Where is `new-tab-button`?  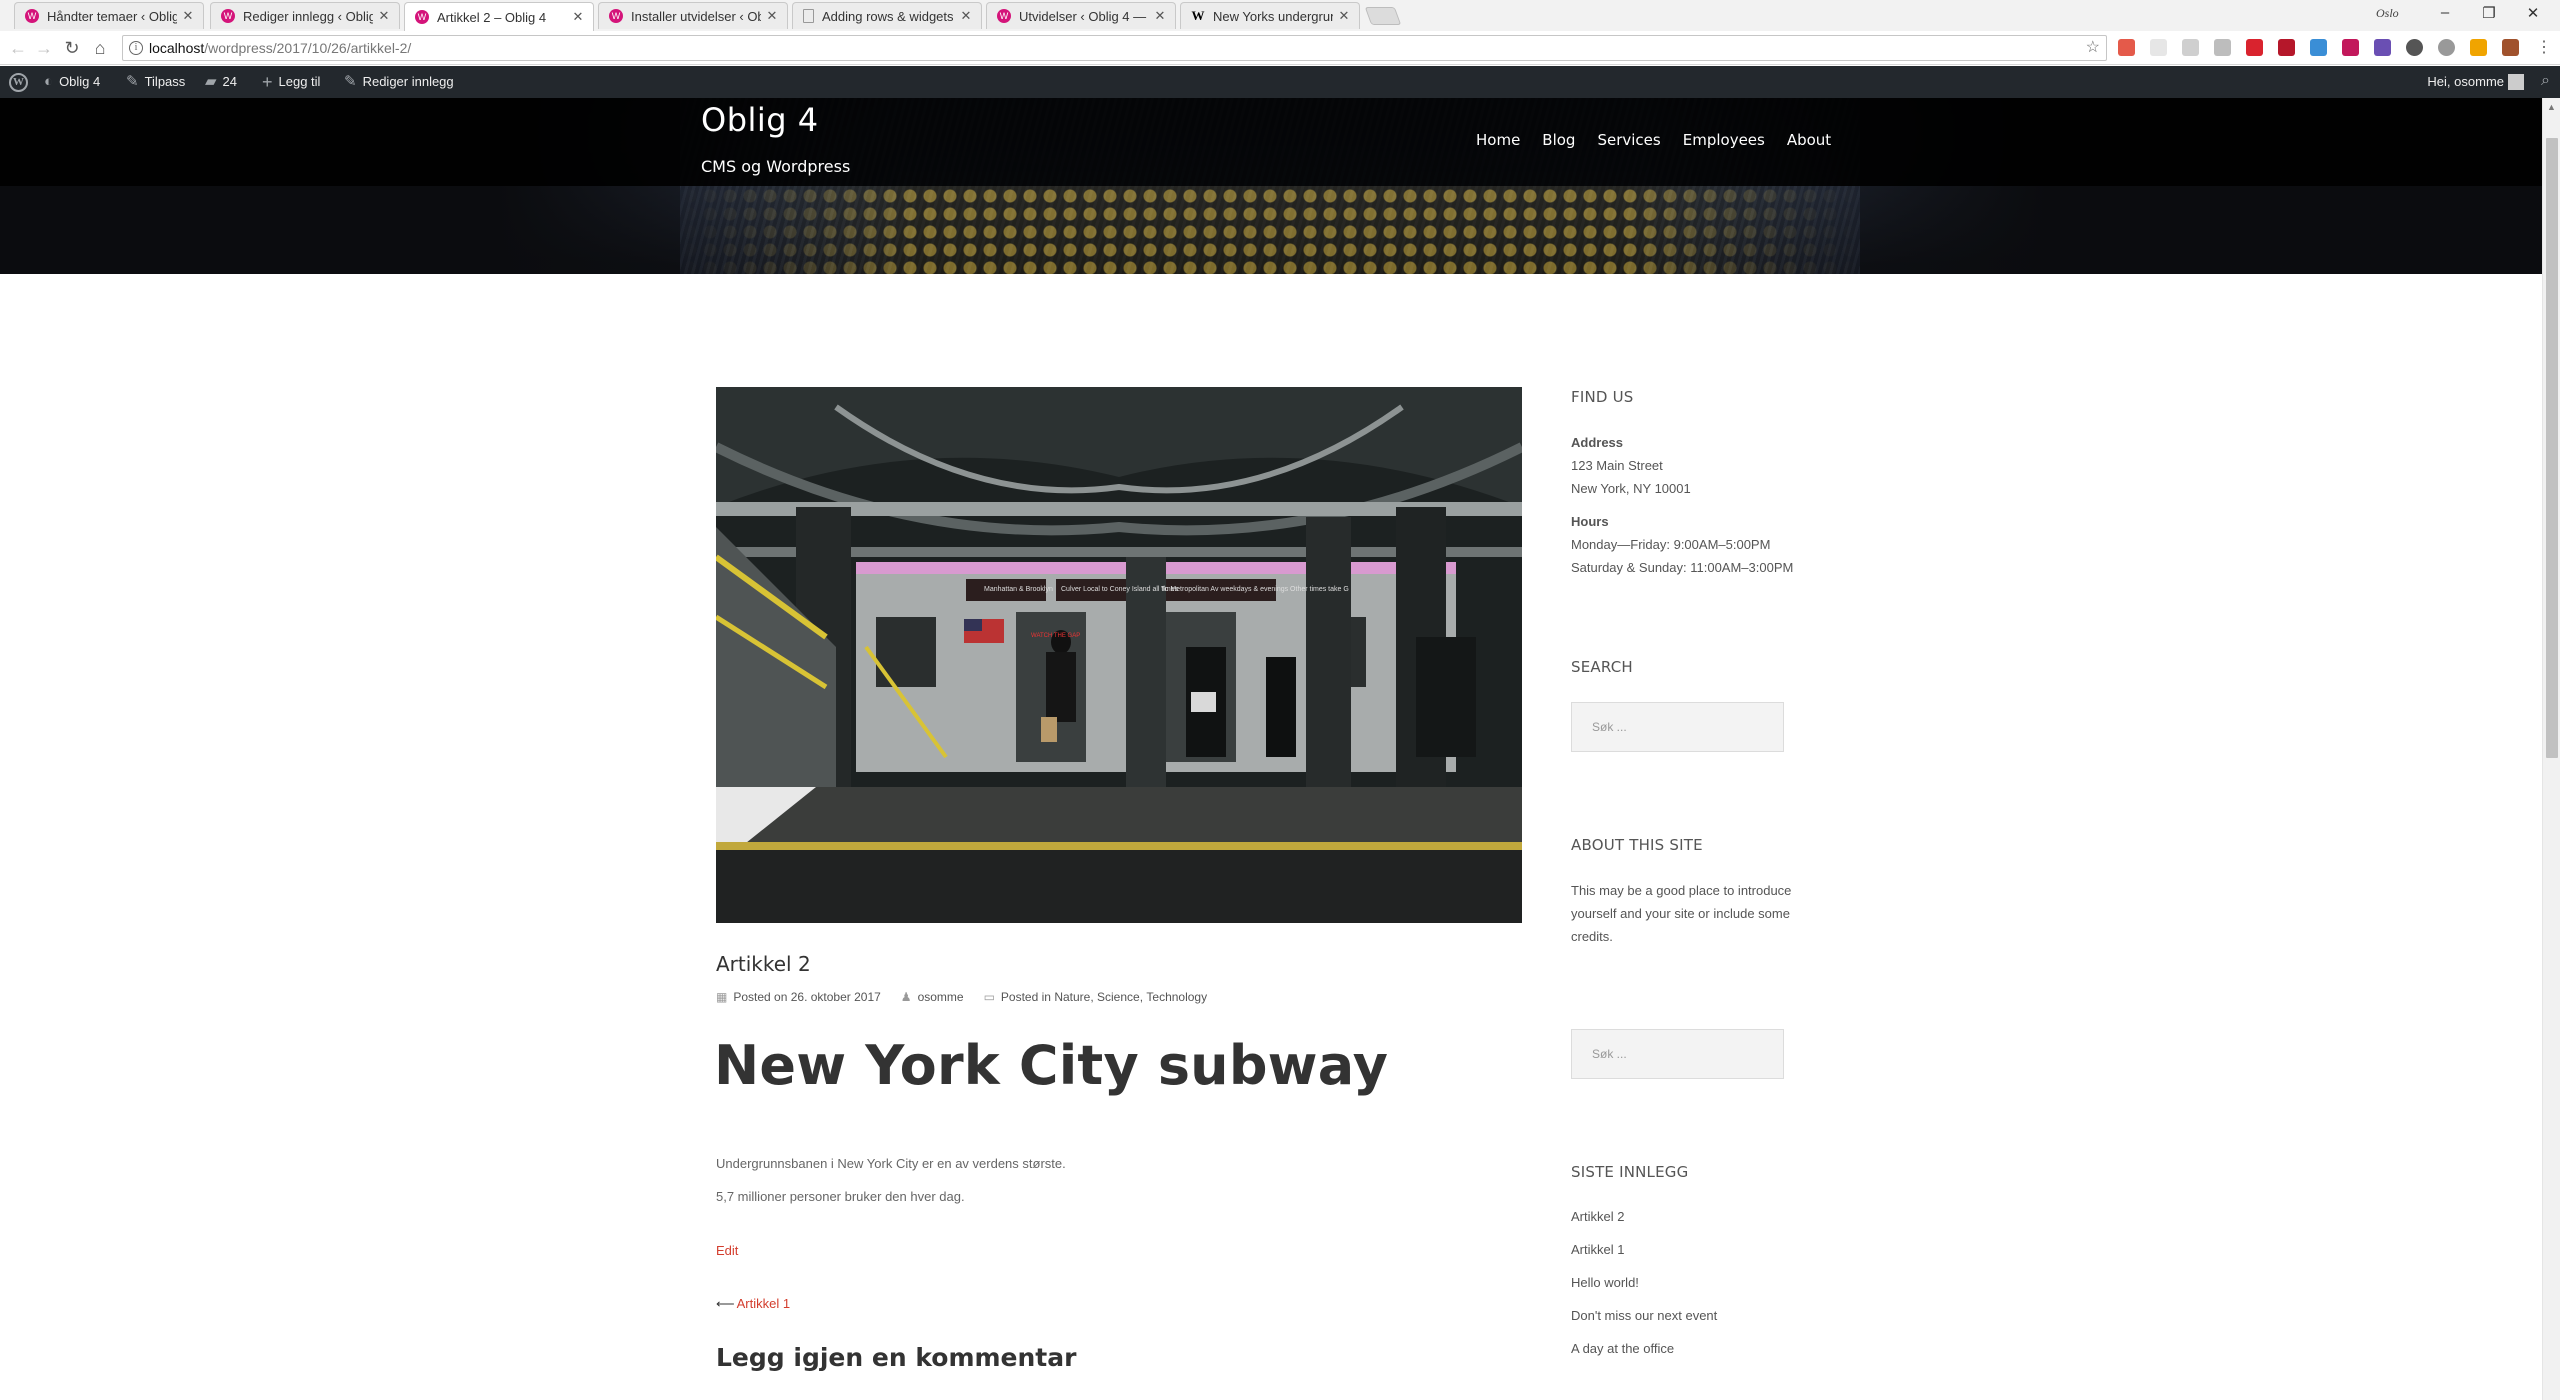 new-tab-button is located at coordinates (1383, 16).